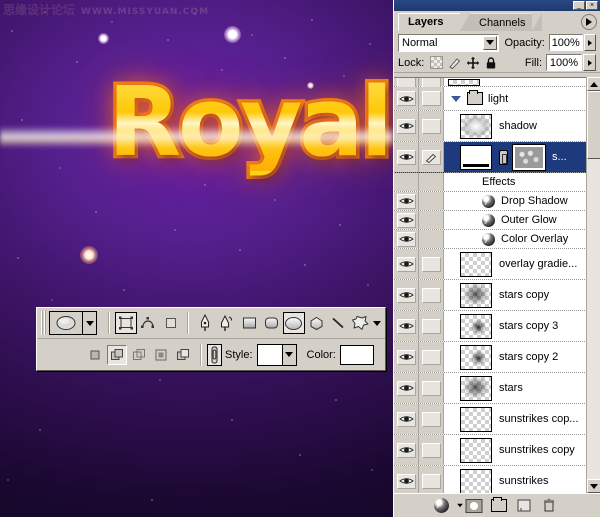  What do you see at coordinates (205, 323) in the screenshot?
I see `pen-tool-button` at bounding box center [205, 323].